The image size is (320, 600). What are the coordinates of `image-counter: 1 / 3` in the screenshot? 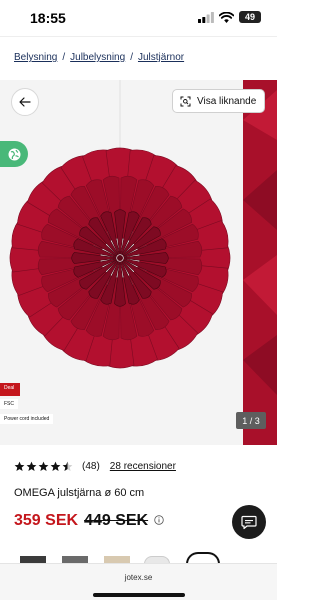 It's located at (251, 420).